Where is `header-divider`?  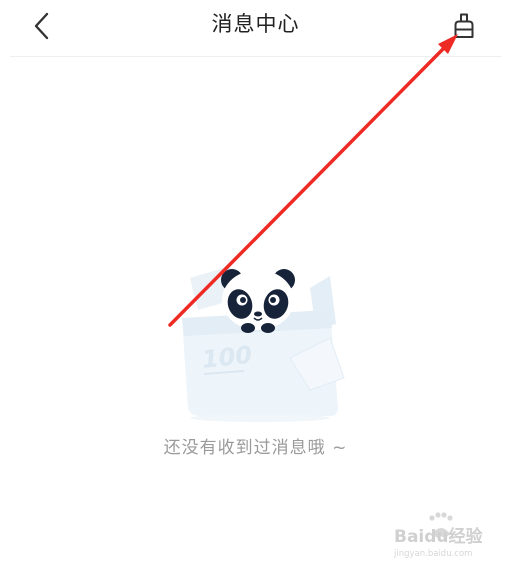 header-divider is located at coordinates (255, 56).